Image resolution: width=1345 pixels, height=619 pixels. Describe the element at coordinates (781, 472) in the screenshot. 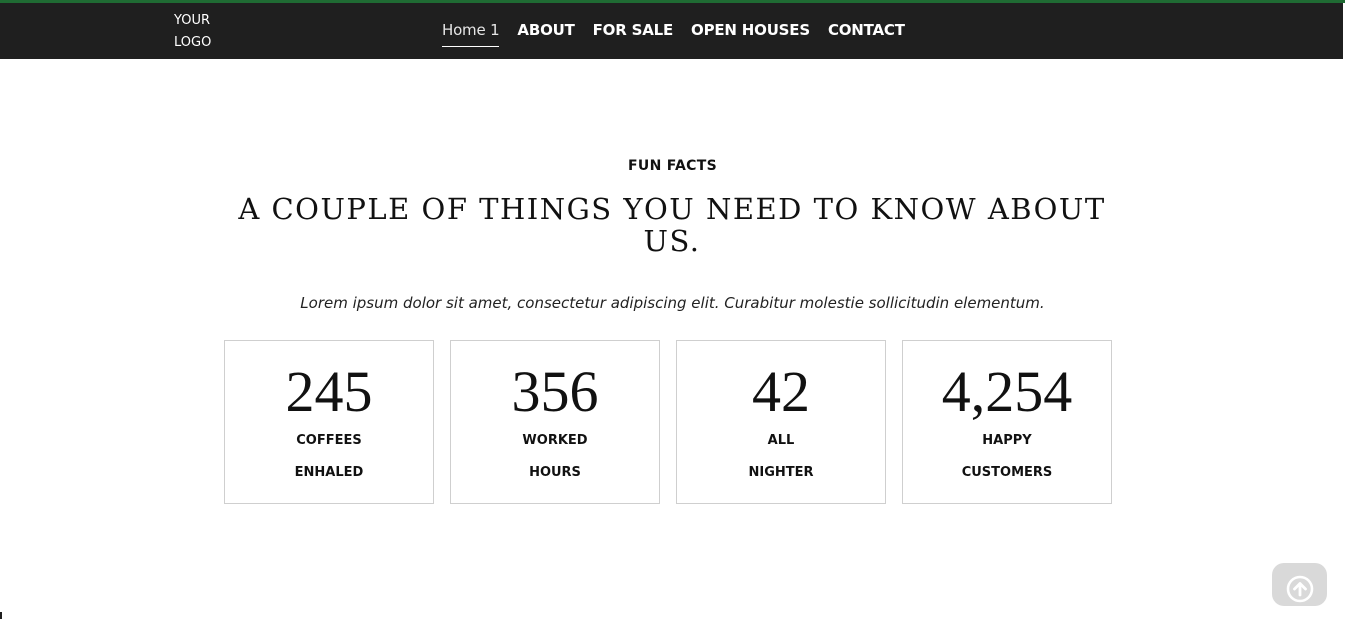

I see `fact-label-line-2: NIGHTER` at that location.